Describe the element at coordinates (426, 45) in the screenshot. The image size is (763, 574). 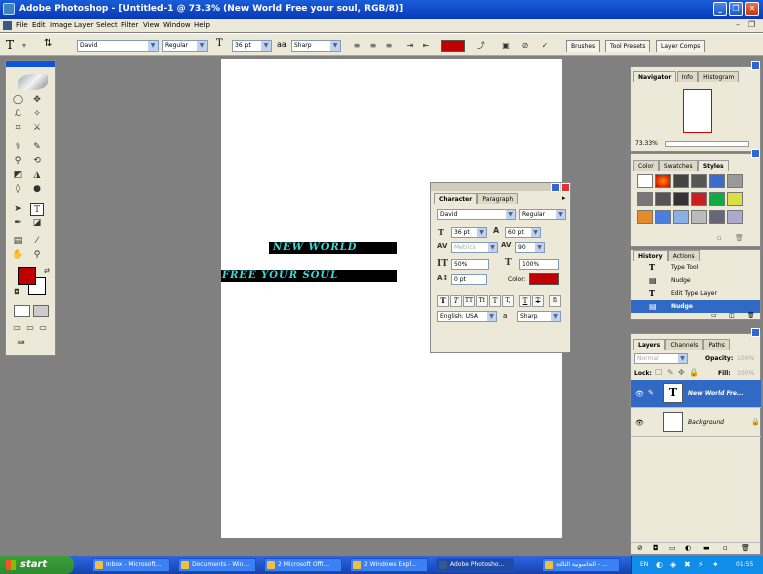
I see `rtl-direction-icon: ⇤` at that location.